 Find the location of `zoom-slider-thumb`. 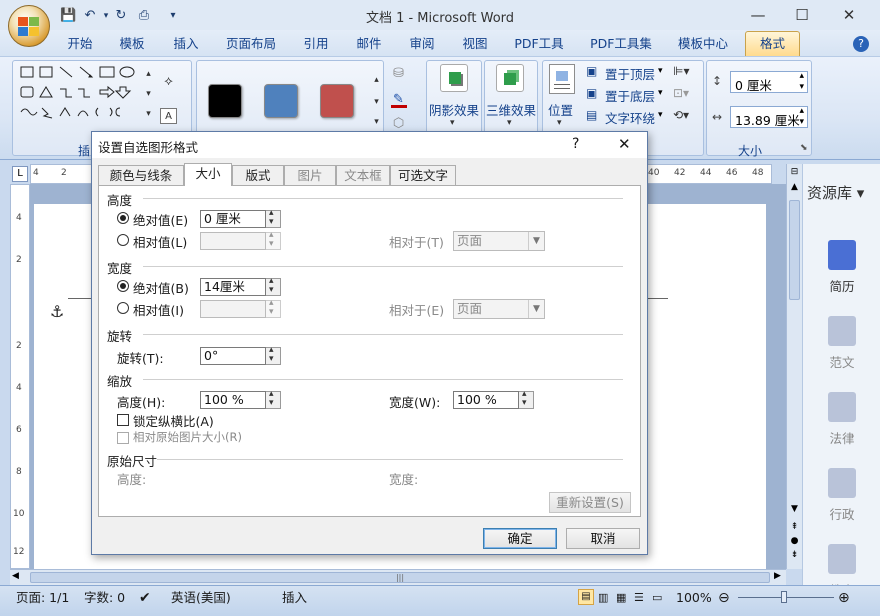

zoom-slider-thumb is located at coordinates (784, 597).